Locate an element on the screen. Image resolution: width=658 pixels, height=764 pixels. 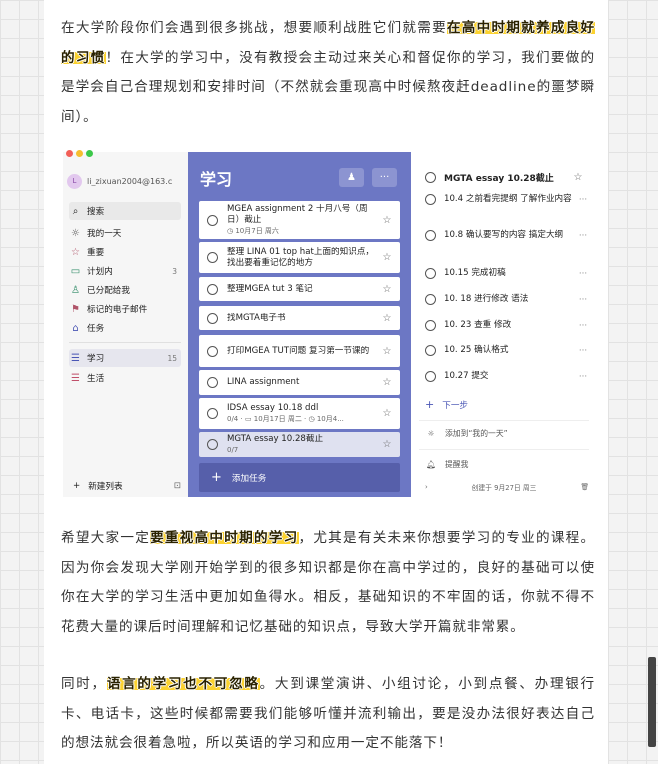
sidebar-item-tasks: ⌂ 任务 is located at coordinates (125, 328).